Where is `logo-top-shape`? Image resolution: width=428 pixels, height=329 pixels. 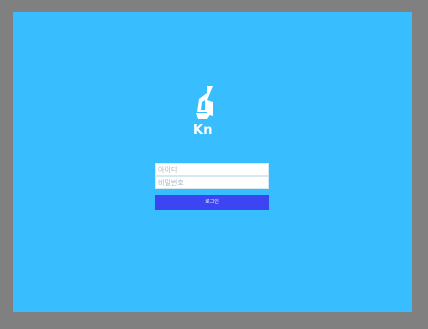
logo-top-shape is located at coordinates (210, 93).